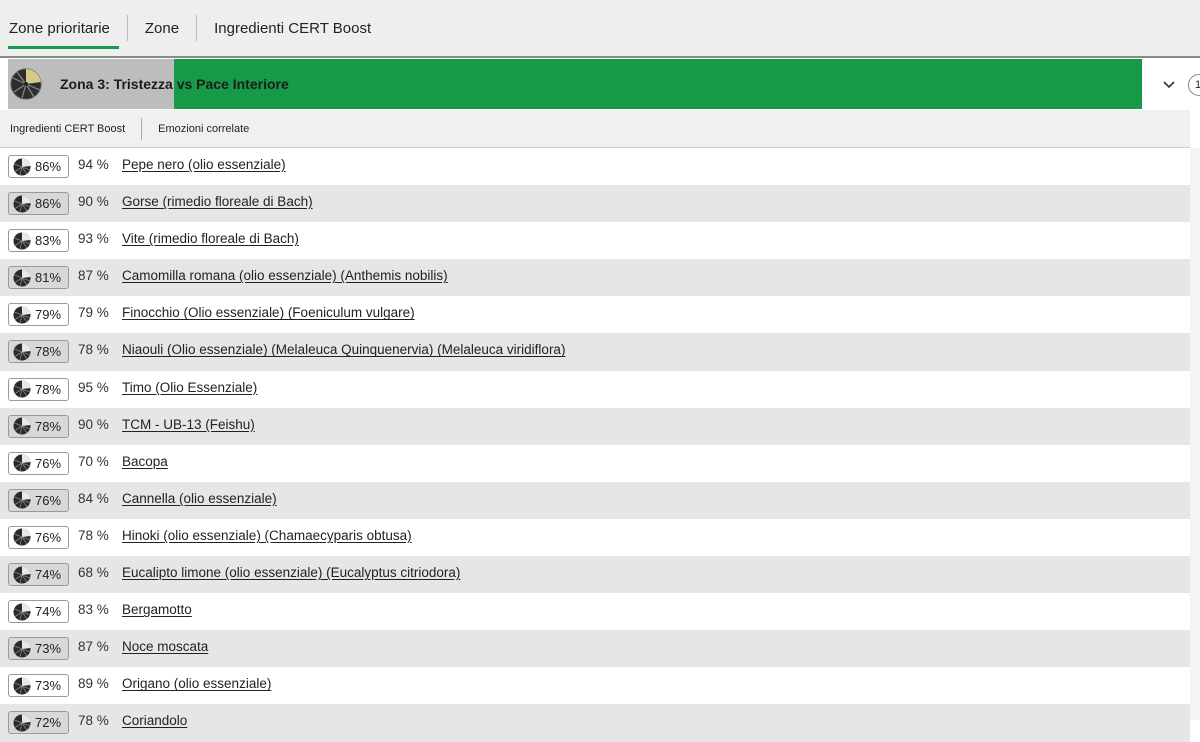 This screenshot has width=1200, height=742. What do you see at coordinates (1195, 434) in the screenshot?
I see `scrollbar` at bounding box center [1195, 434].